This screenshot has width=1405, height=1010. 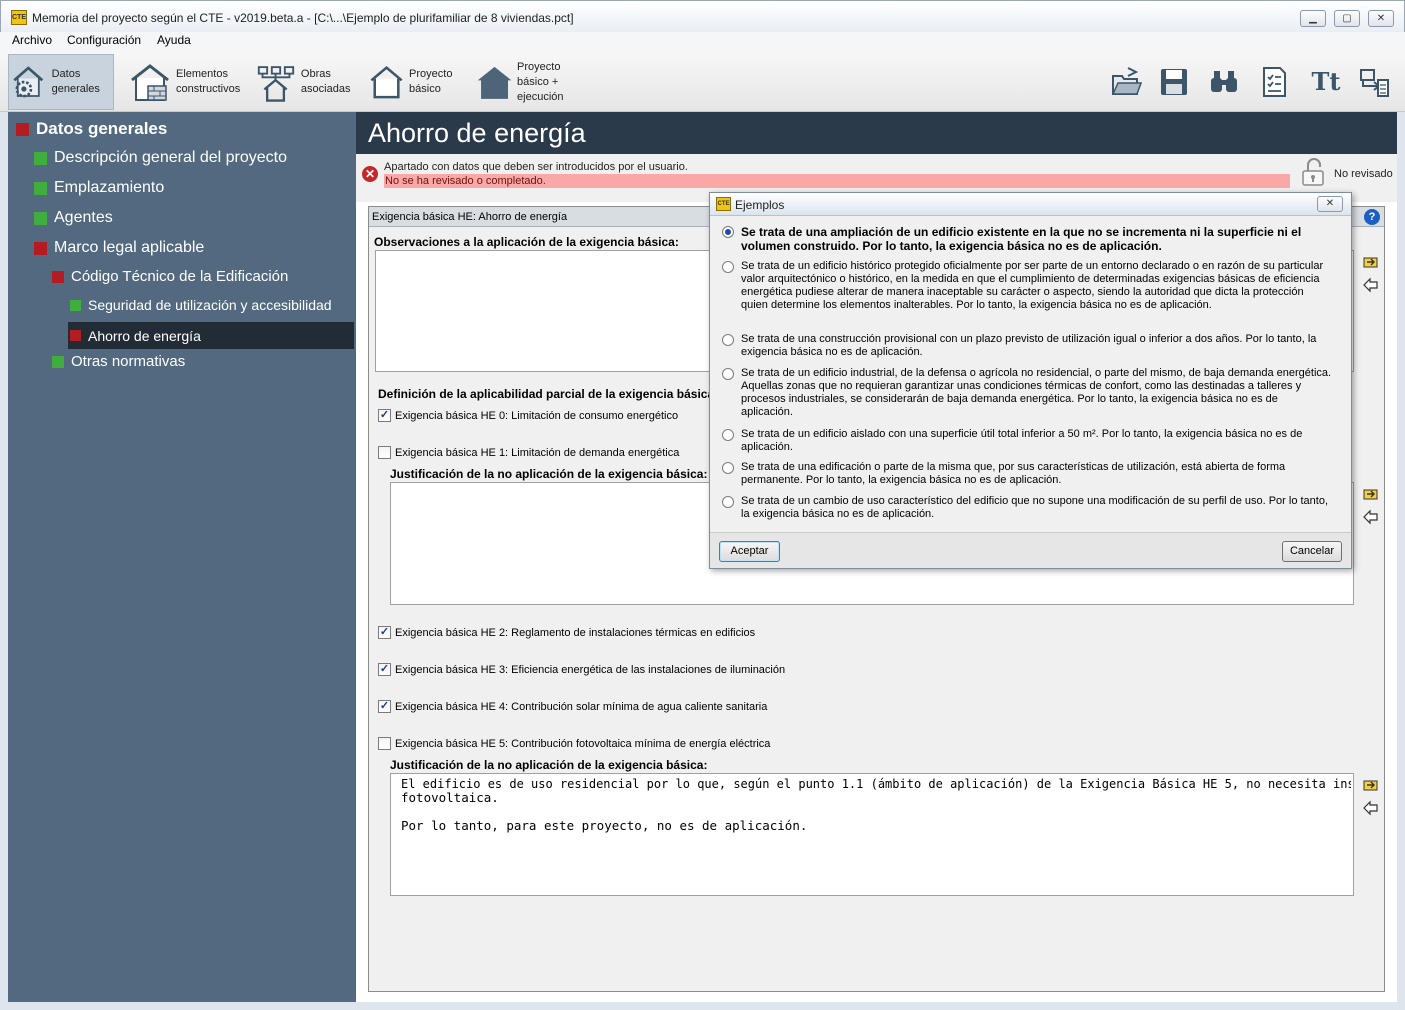 I want to click on he5-checkbox, so click(x=384, y=743).